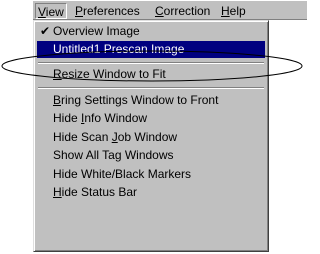 This screenshot has height=254, width=320. Describe the element at coordinates (233, 11) in the screenshot. I see `menu-help: Help` at that location.